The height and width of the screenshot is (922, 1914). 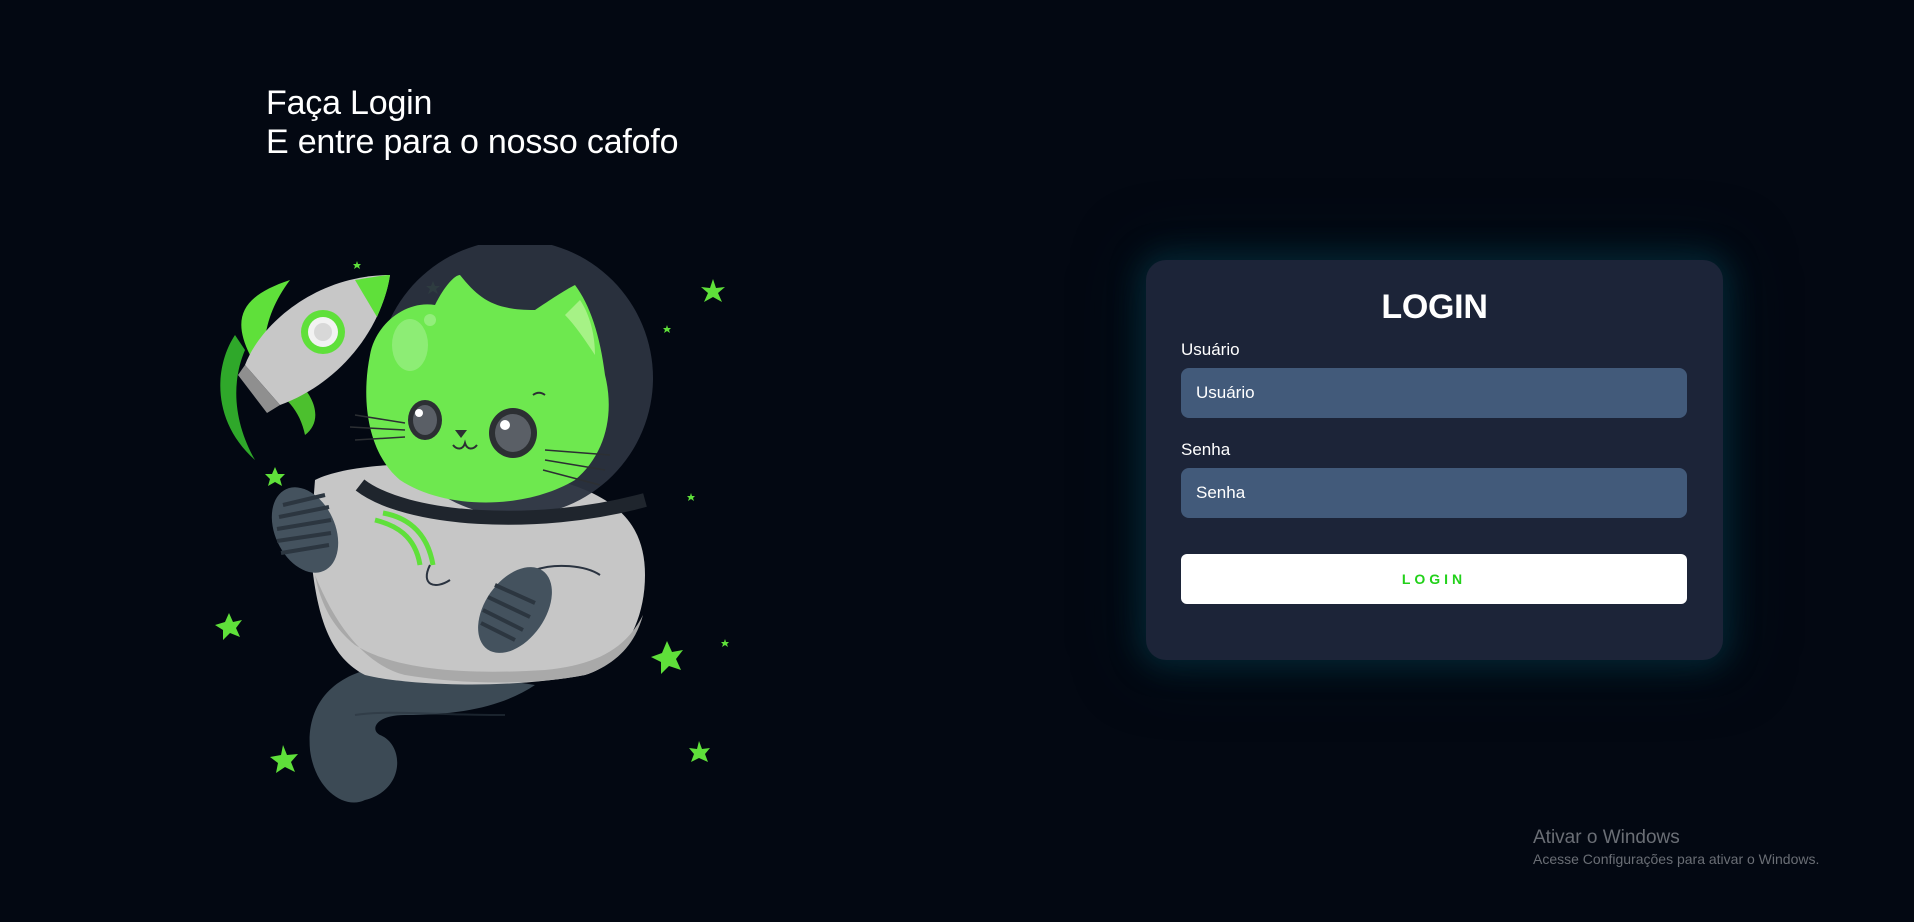 I want to click on login-card: LOGIN Usuário Senha LOGIN, so click(x=1434, y=460).